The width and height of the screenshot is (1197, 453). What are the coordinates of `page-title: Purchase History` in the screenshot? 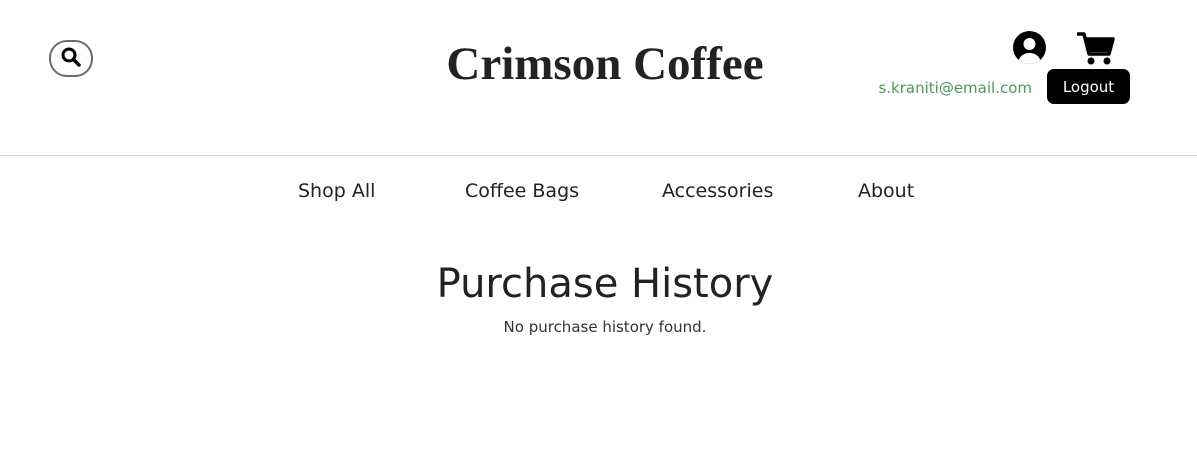 It's located at (605, 284).